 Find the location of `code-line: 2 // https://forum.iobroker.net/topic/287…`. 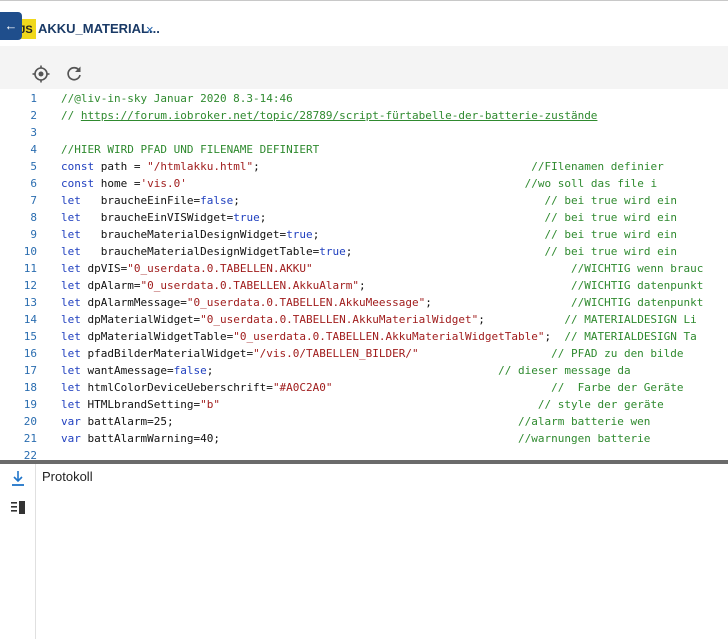

code-line: 2 // https://forum.iobroker.net/topic/287… is located at coordinates (364, 115).